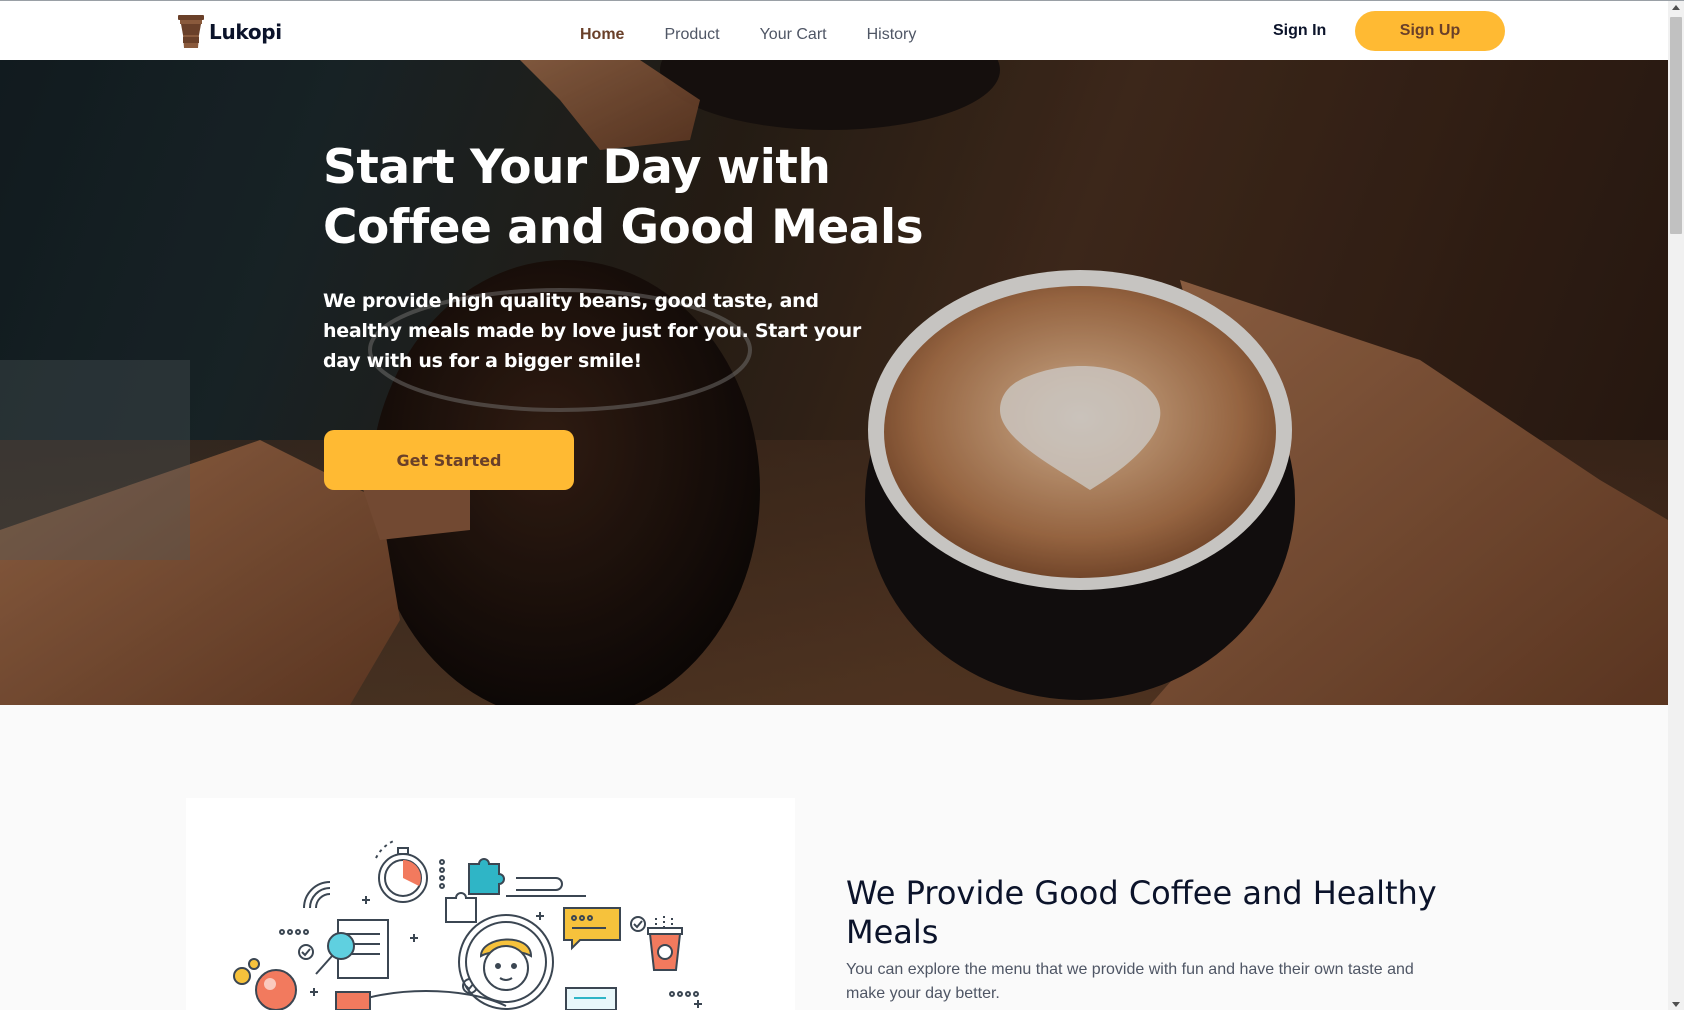 Image resolution: width=1684 pixels, height=1010 pixels. Describe the element at coordinates (449, 460) in the screenshot. I see `get-started-button: Get Started` at that location.